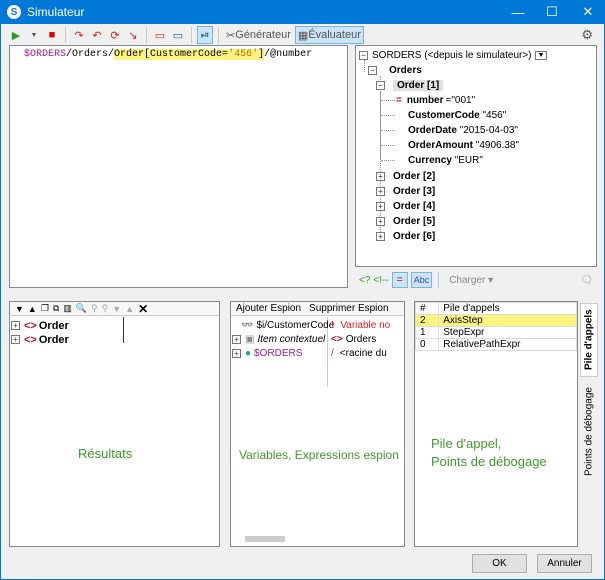  What do you see at coordinates (97, 35) in the screenshot?
I see `step-over-icon: ↶` at bounding box center [97, 35].